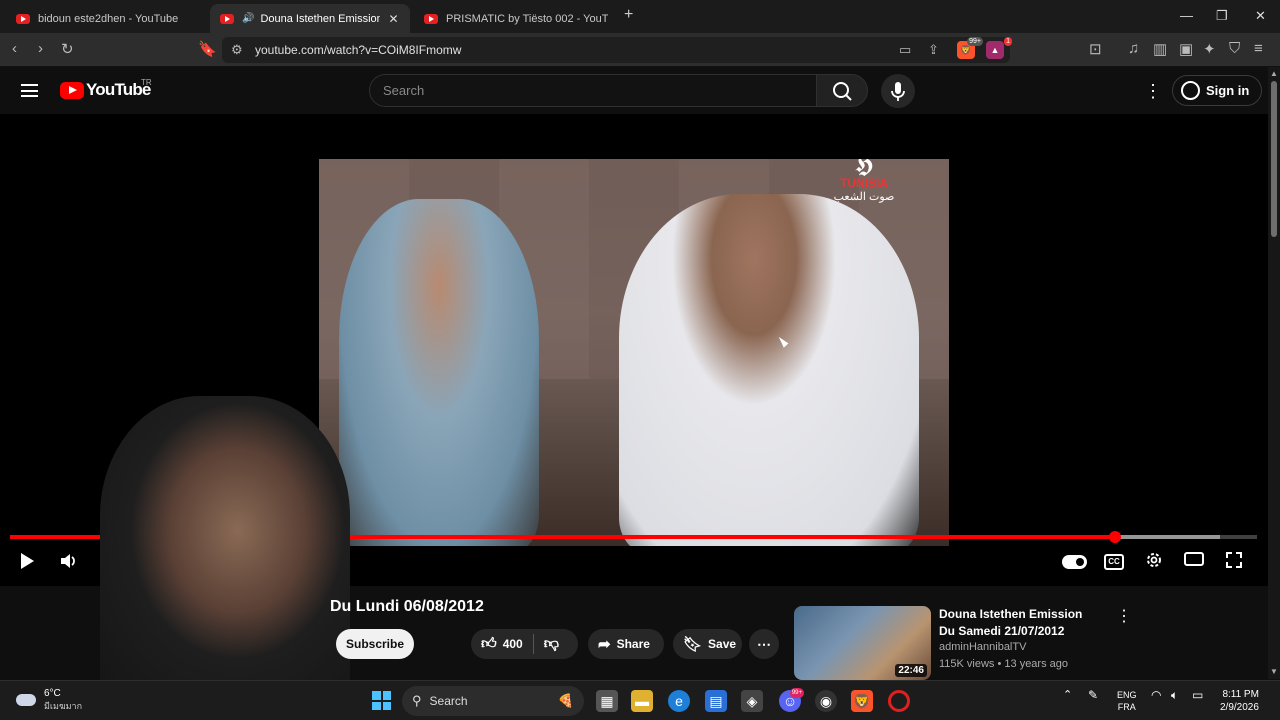  I want to click on forward-icon: ›, so click(40, 48).